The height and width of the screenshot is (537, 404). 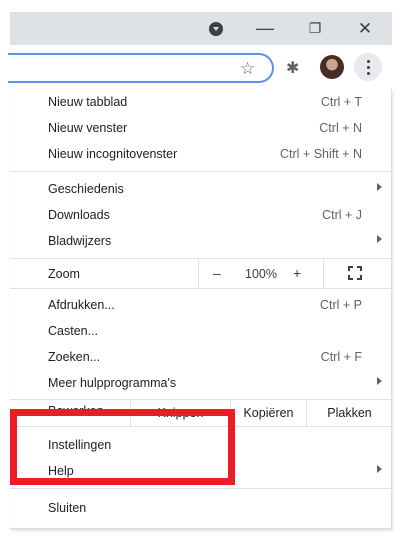 I want to click on menu-item-label: Sluiten, so click(x=67, y=508).